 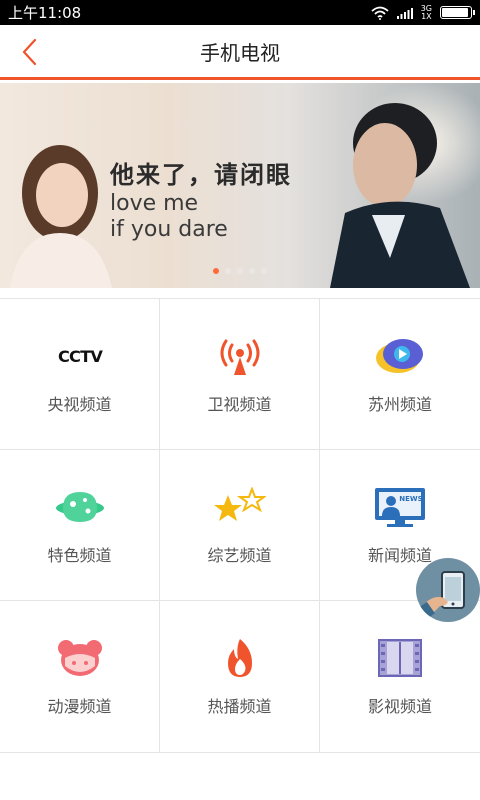 What do you see at coordinates (45, 13) in the screenshot?
I see `status-time: 上午11:08` at bounding box center [45, 13].